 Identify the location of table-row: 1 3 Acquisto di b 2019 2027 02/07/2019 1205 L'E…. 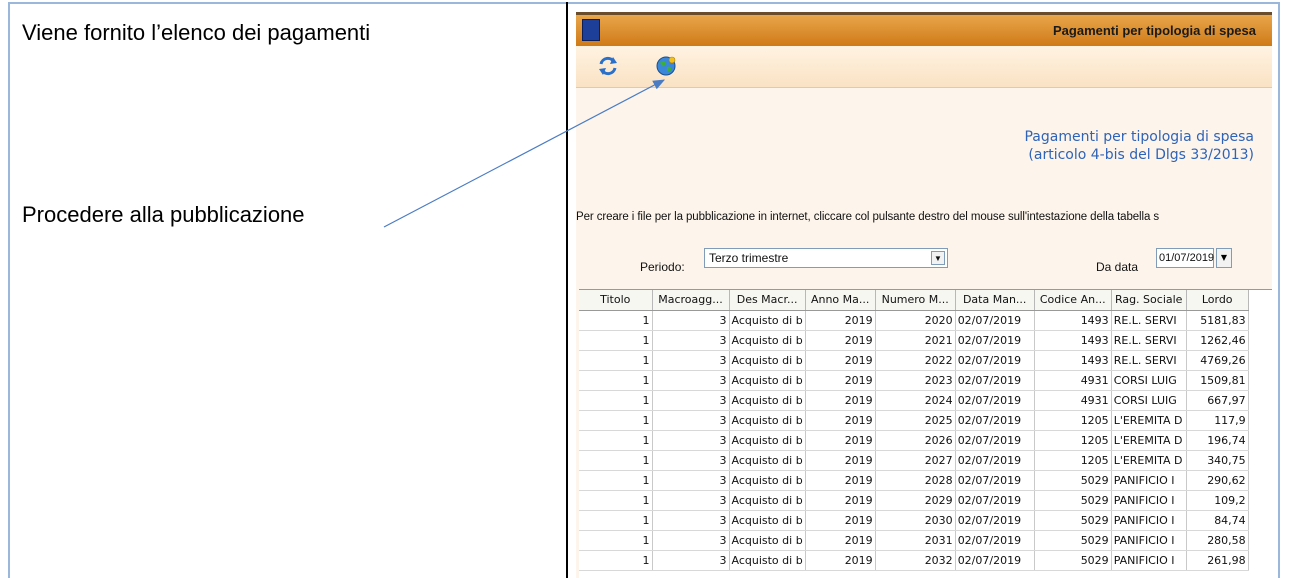
(914, 460).